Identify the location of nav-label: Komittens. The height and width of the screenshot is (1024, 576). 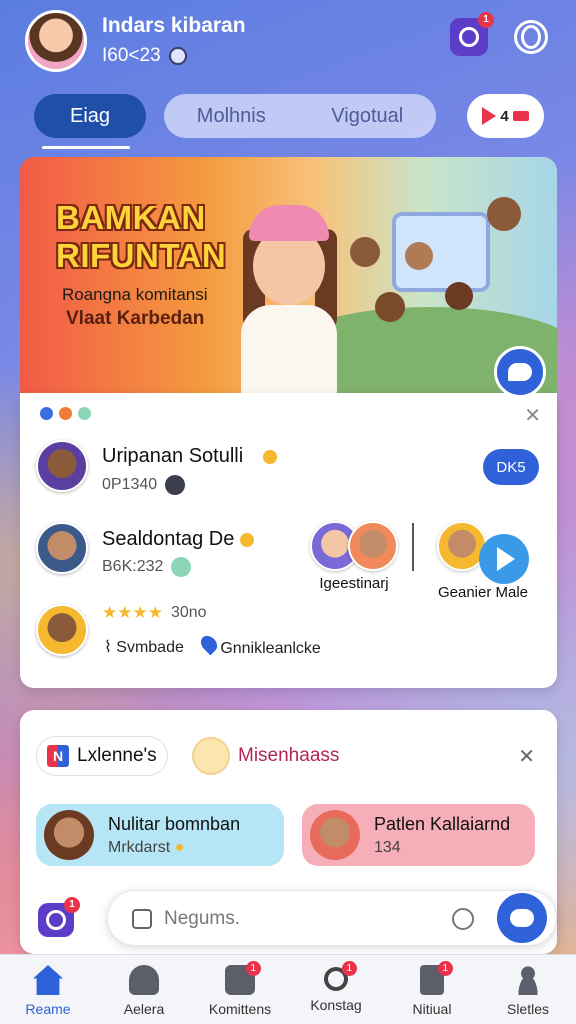
(240, 1009).